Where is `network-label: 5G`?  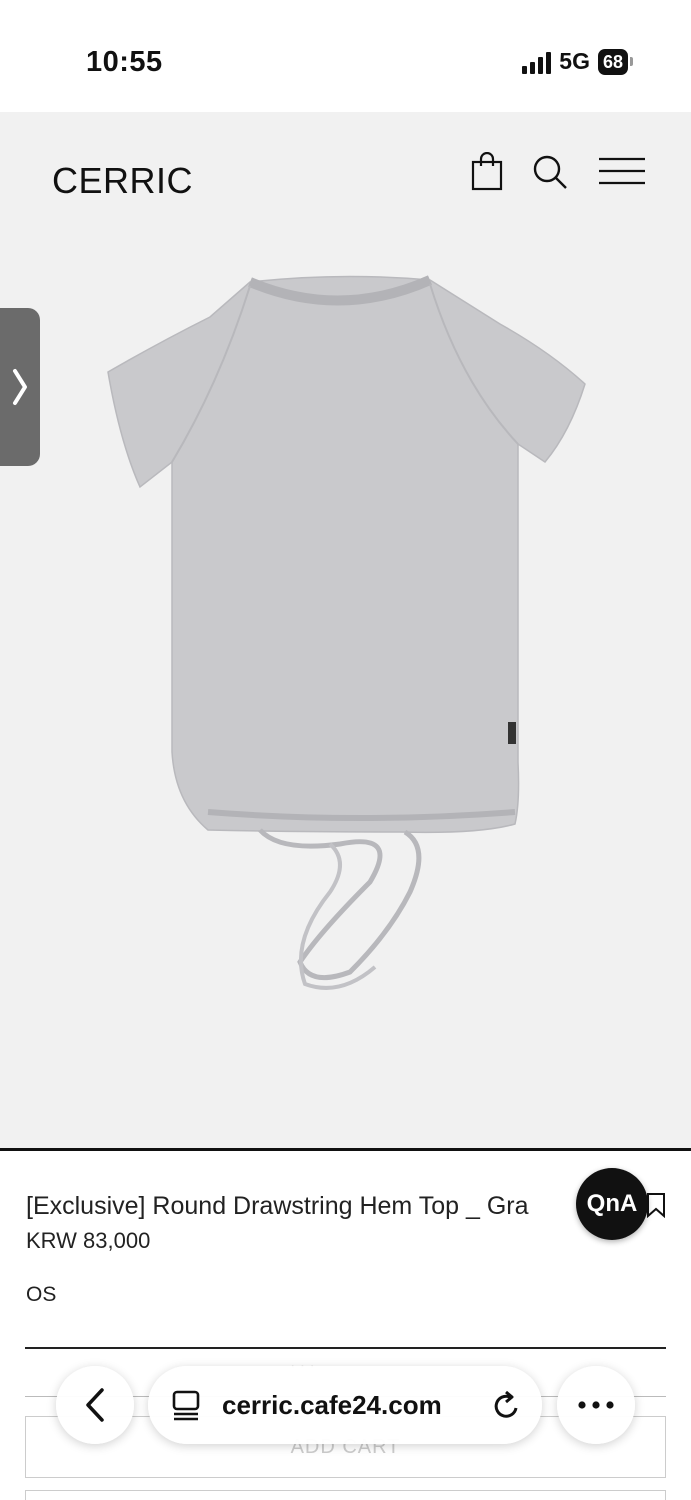 network-label: 5G is located at coordinates (574, 61).